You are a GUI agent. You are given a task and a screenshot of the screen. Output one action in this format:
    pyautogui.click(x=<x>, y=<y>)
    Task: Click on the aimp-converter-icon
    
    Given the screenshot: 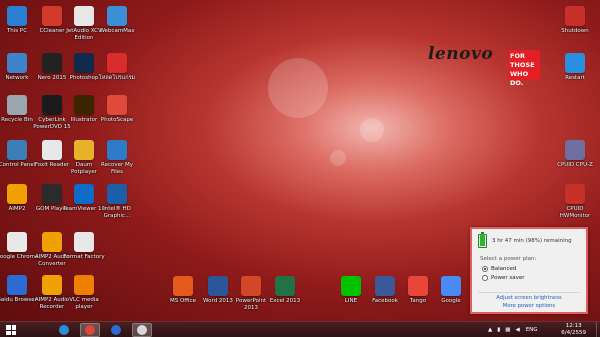 What is the action you would take?
    pyautogui.click(x=52, y=242)
    